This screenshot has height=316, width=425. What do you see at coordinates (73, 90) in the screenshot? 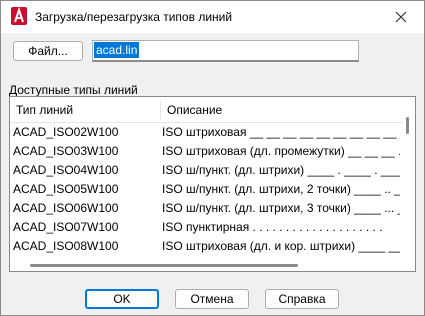
I see `available-linetypes-label: Доступные типы линий` at bounding box center [73, 90].